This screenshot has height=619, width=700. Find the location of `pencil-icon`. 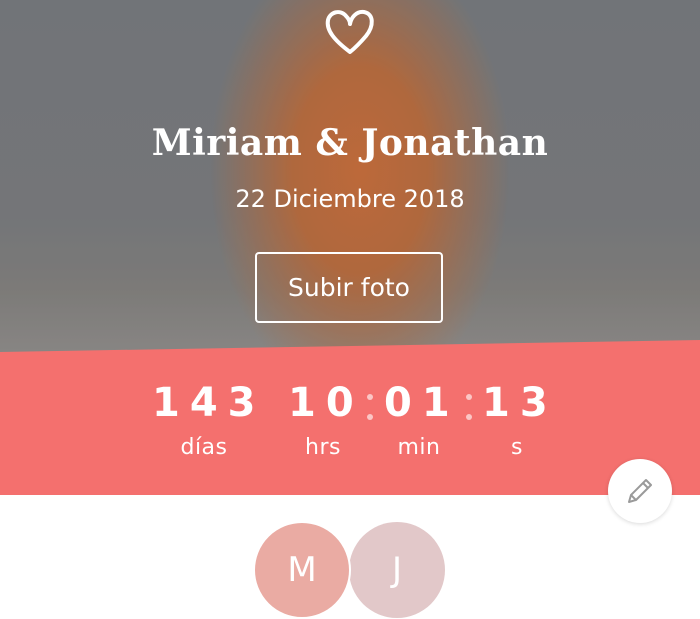

pencil-icon is located at coordinates (640, 491).